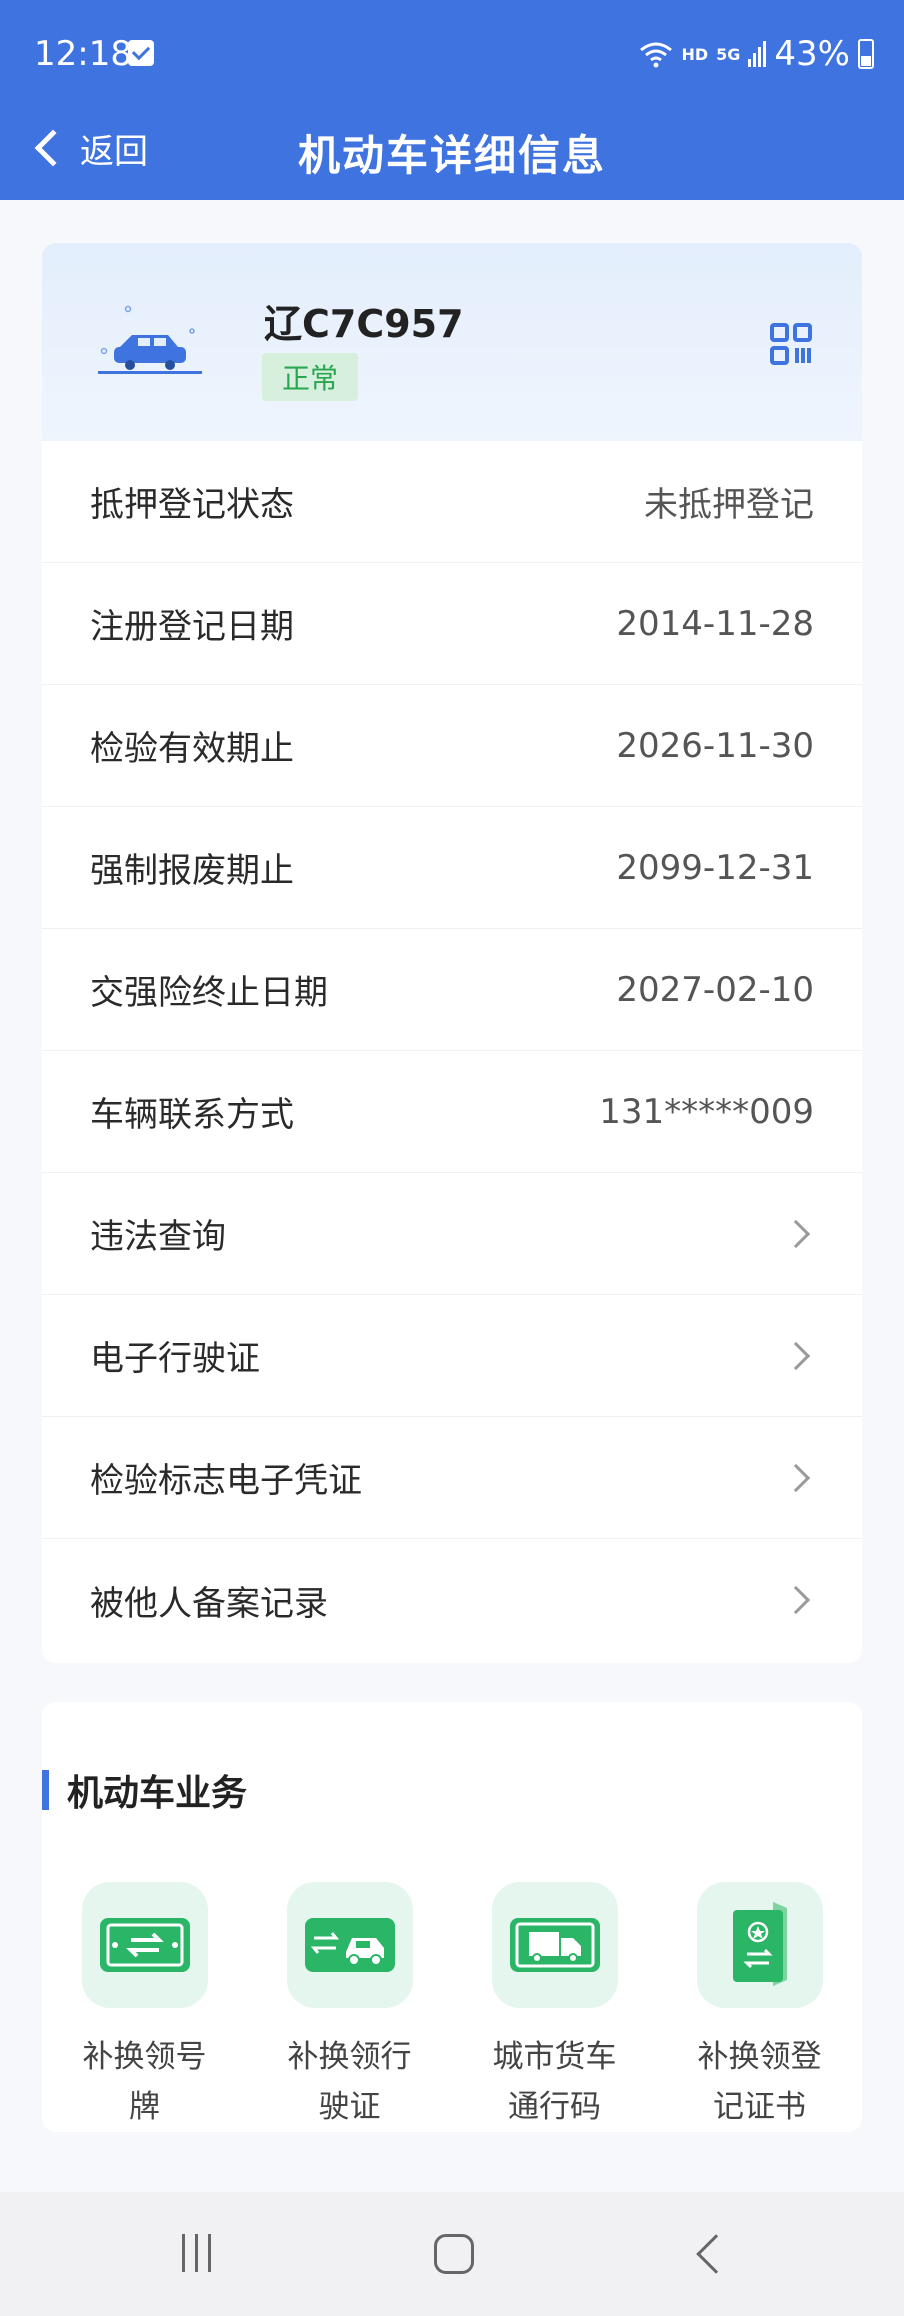 The width and height of the screenshot is (904, 2316). What do you see at coordinates (150, 339) in the screenshot?
I see `car-icon` at bounding box center [150, 339].